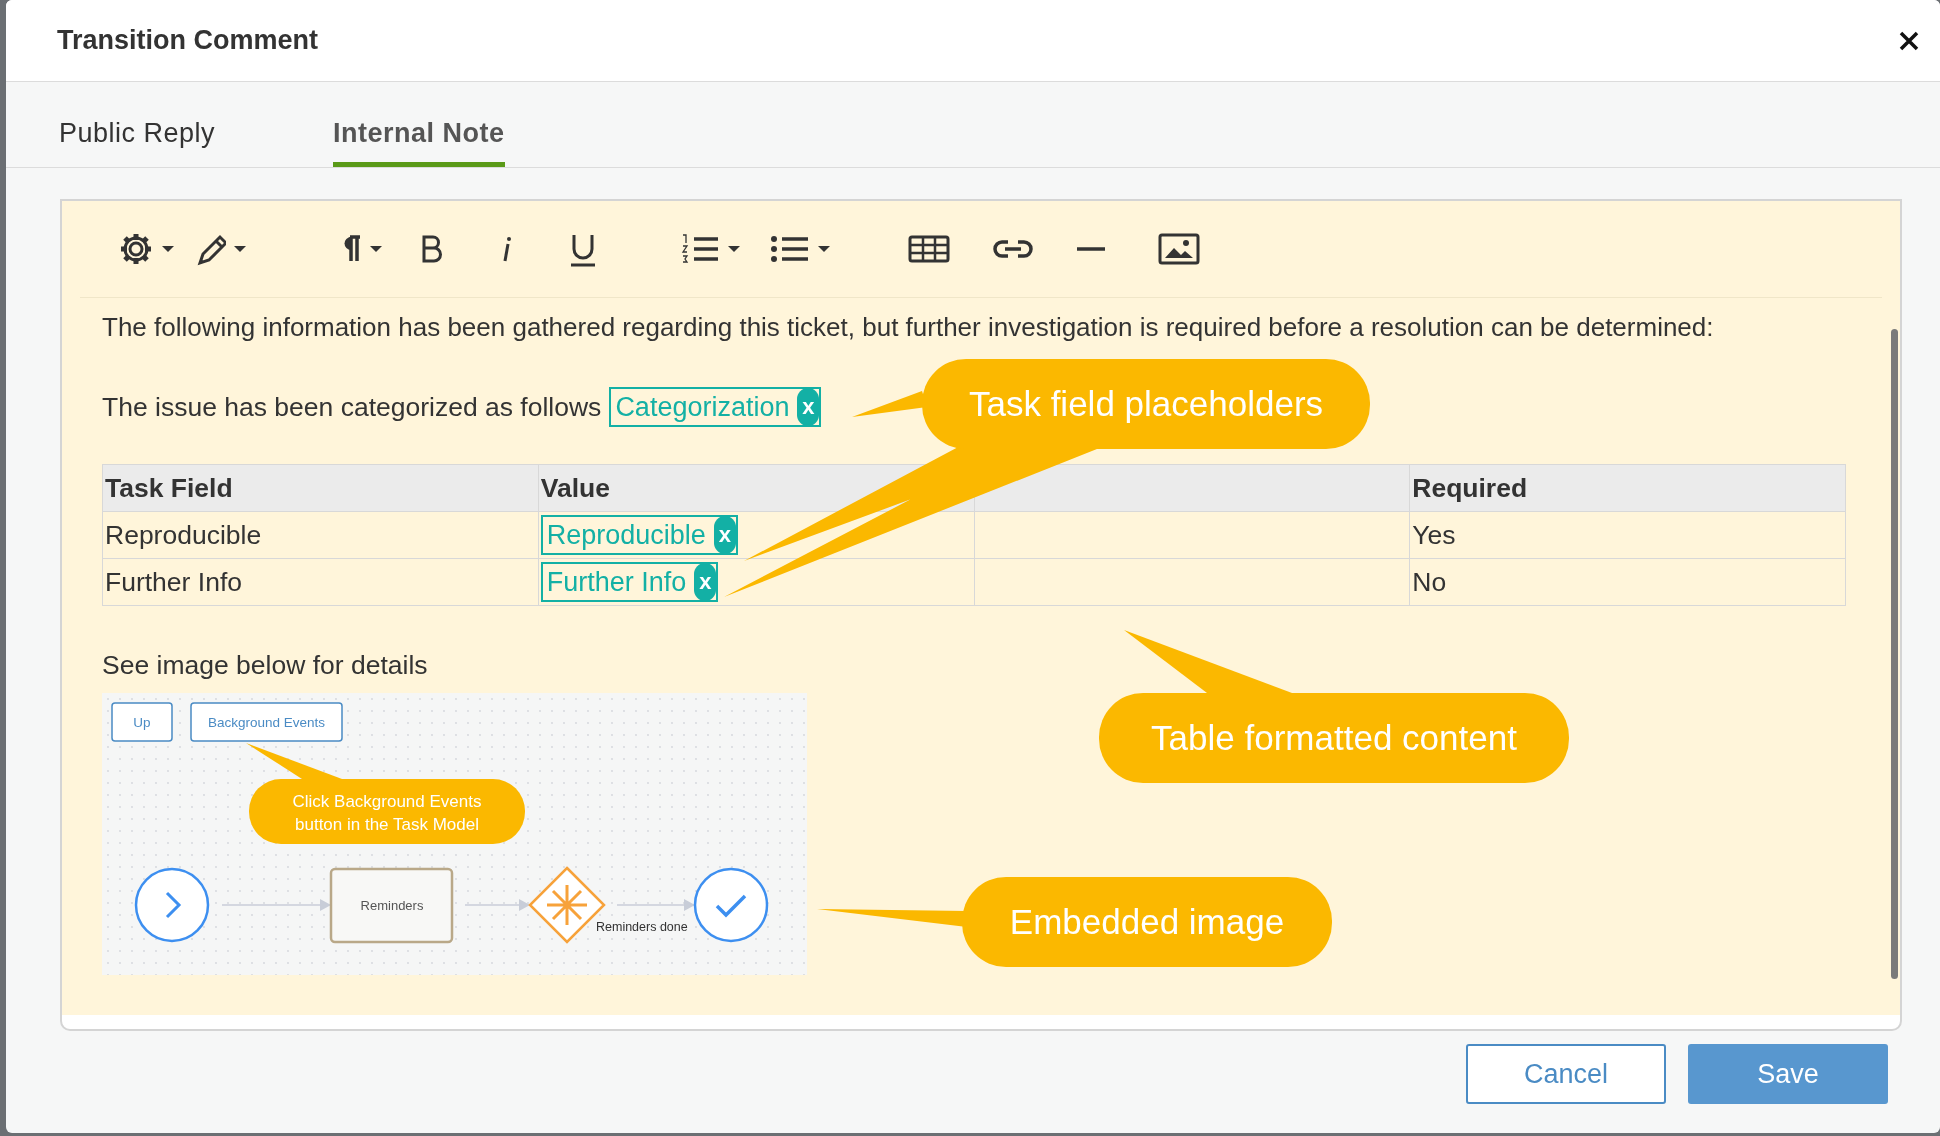 This screenshot has width=1940, height=1136. What do you see at coordinates (172, 905) in the screenshot?
I see `start-node-icon` at bounding box center [172, 905].